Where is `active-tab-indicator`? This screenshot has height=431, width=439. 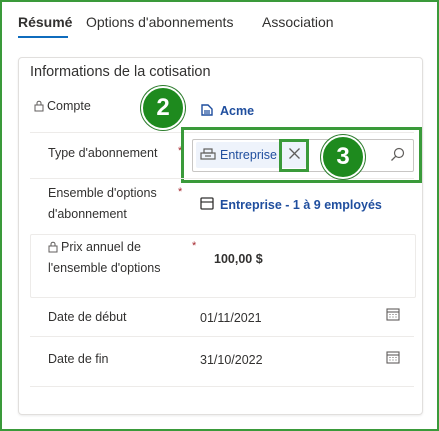
active-tab-indicator is located at coordinates (43, 37).